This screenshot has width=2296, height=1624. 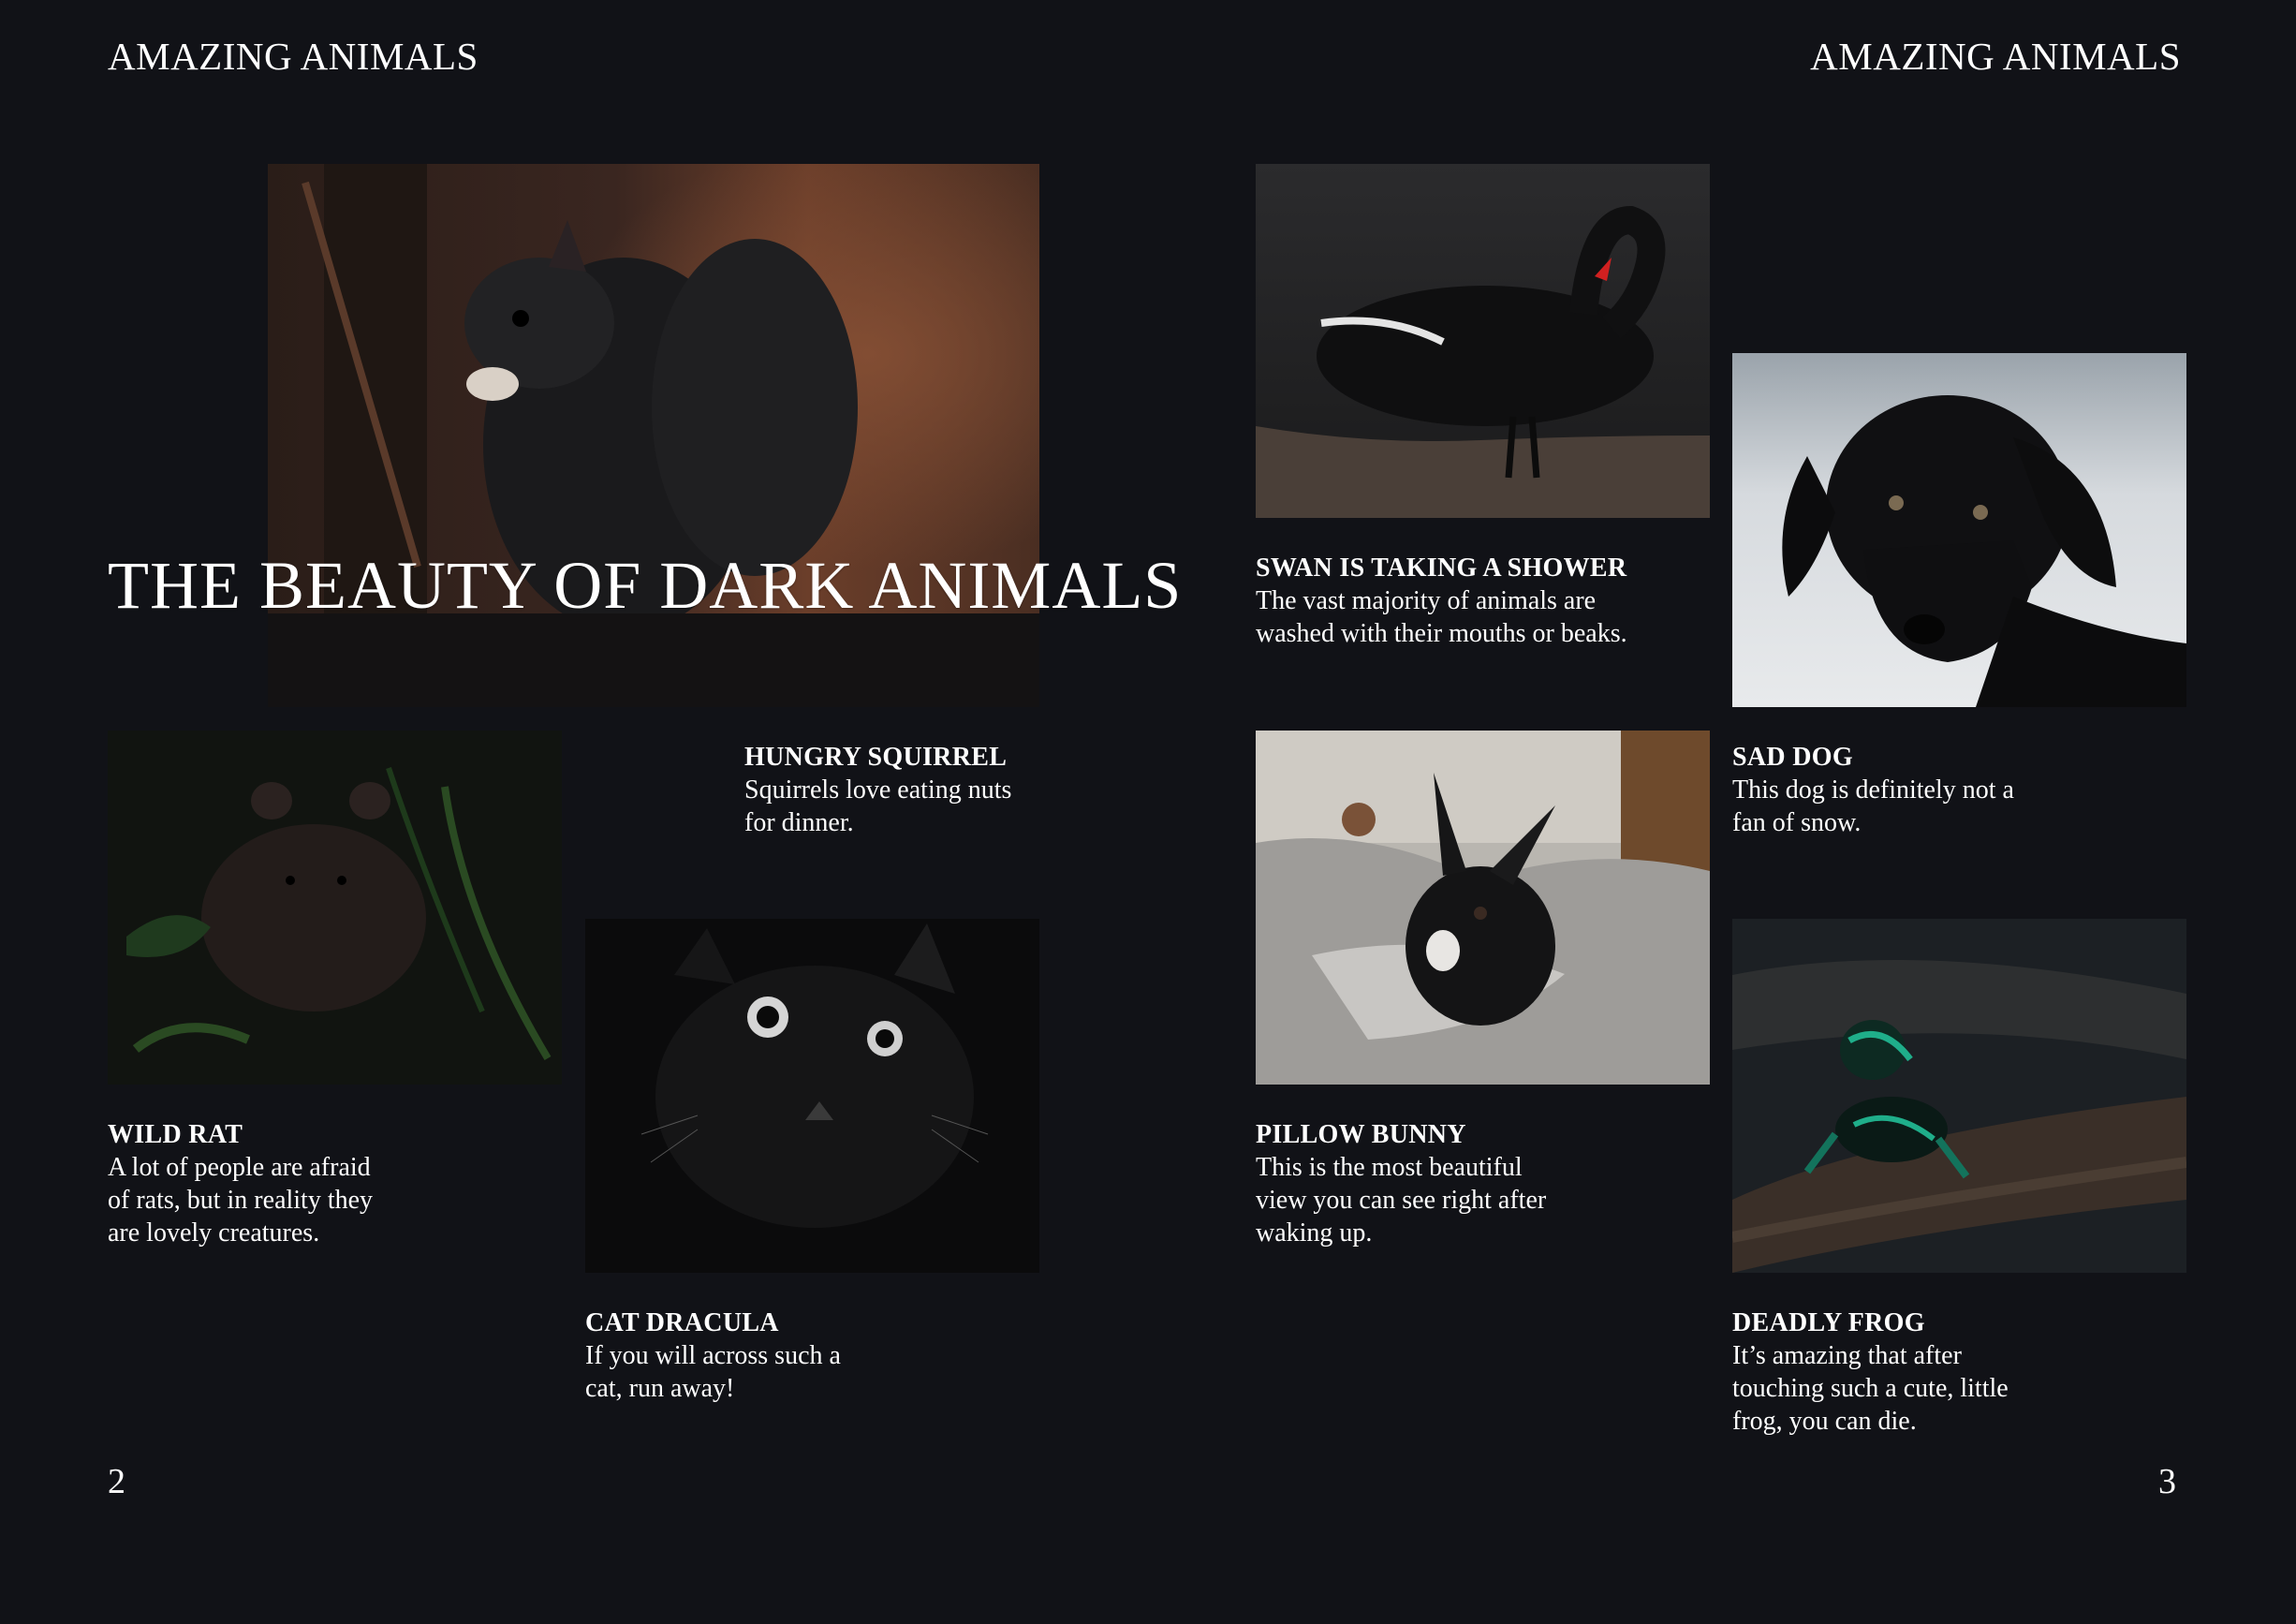 I want to click on squirrel-caption-title: HUNGRY SQUIRREL, so click(x=876, y=757).